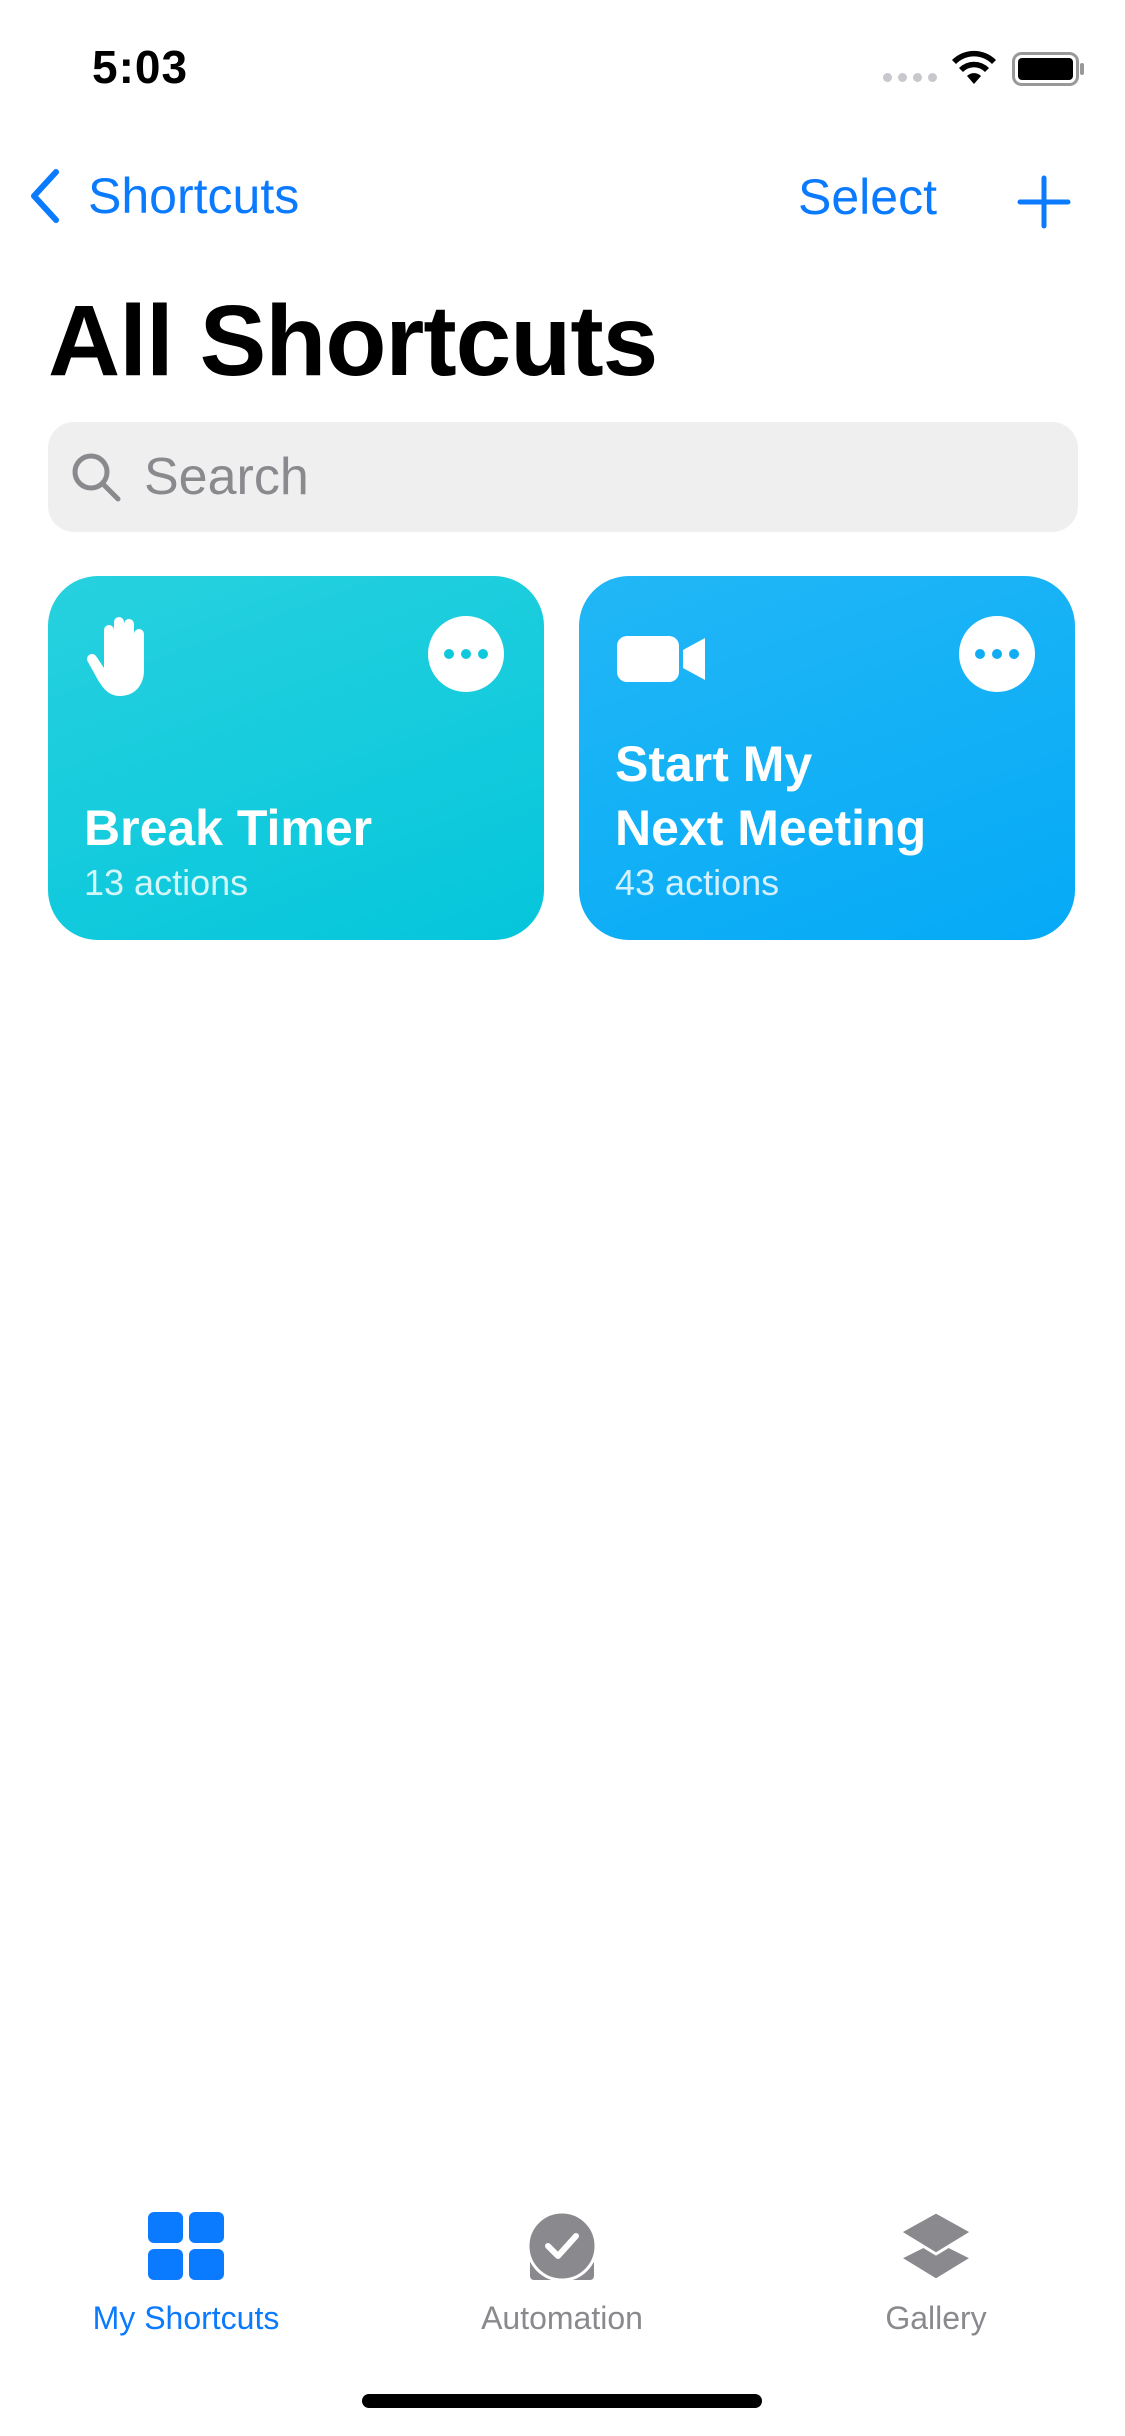  Describe the element at coordinates (936, 2246) in the screenshot. I see `layers-icon` at that location.